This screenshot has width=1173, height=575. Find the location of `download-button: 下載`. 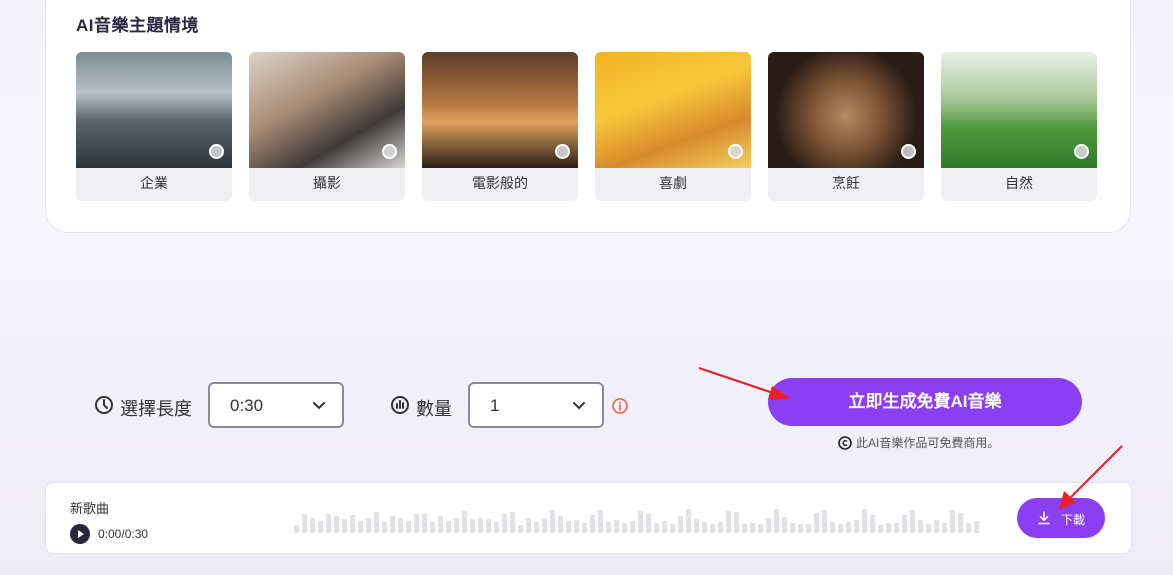

download-button: 下載 is located at coordinates (1061, 518).